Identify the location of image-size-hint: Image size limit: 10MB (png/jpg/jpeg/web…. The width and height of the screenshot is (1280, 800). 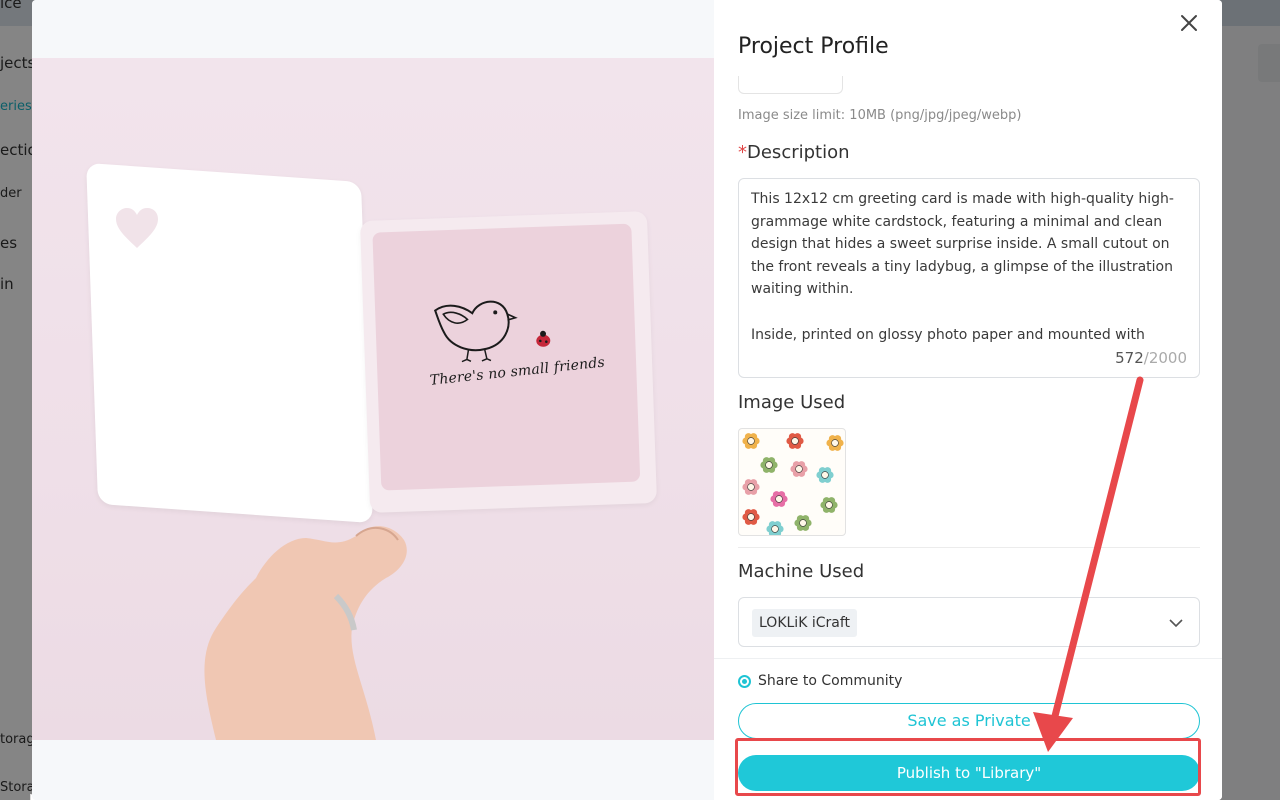
(880, 115).